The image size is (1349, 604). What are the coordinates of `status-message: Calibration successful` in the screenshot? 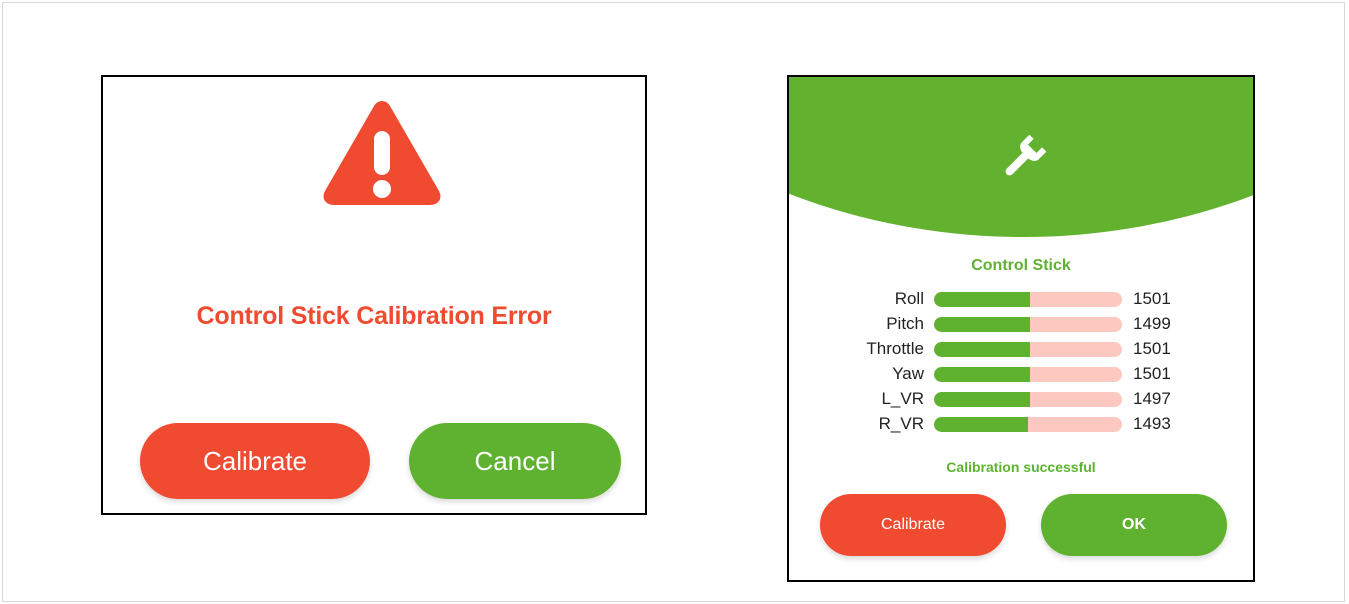 It's located at (1021, 467).